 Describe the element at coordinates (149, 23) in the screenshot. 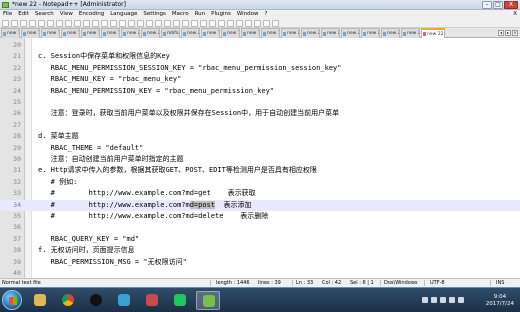

I see `sync-v-icon` at that location.